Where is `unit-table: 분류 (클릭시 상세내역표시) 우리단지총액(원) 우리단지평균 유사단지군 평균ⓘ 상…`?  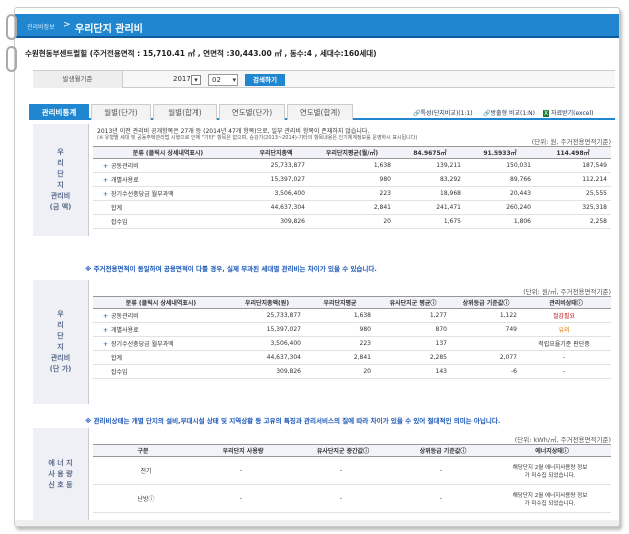 unit-table: 분류 (클릭시 상세내역표시) 우리단지총액(원) 우리단지평균 유사단지군 평균ⓘ 상… is located at coordinates (352, 337).